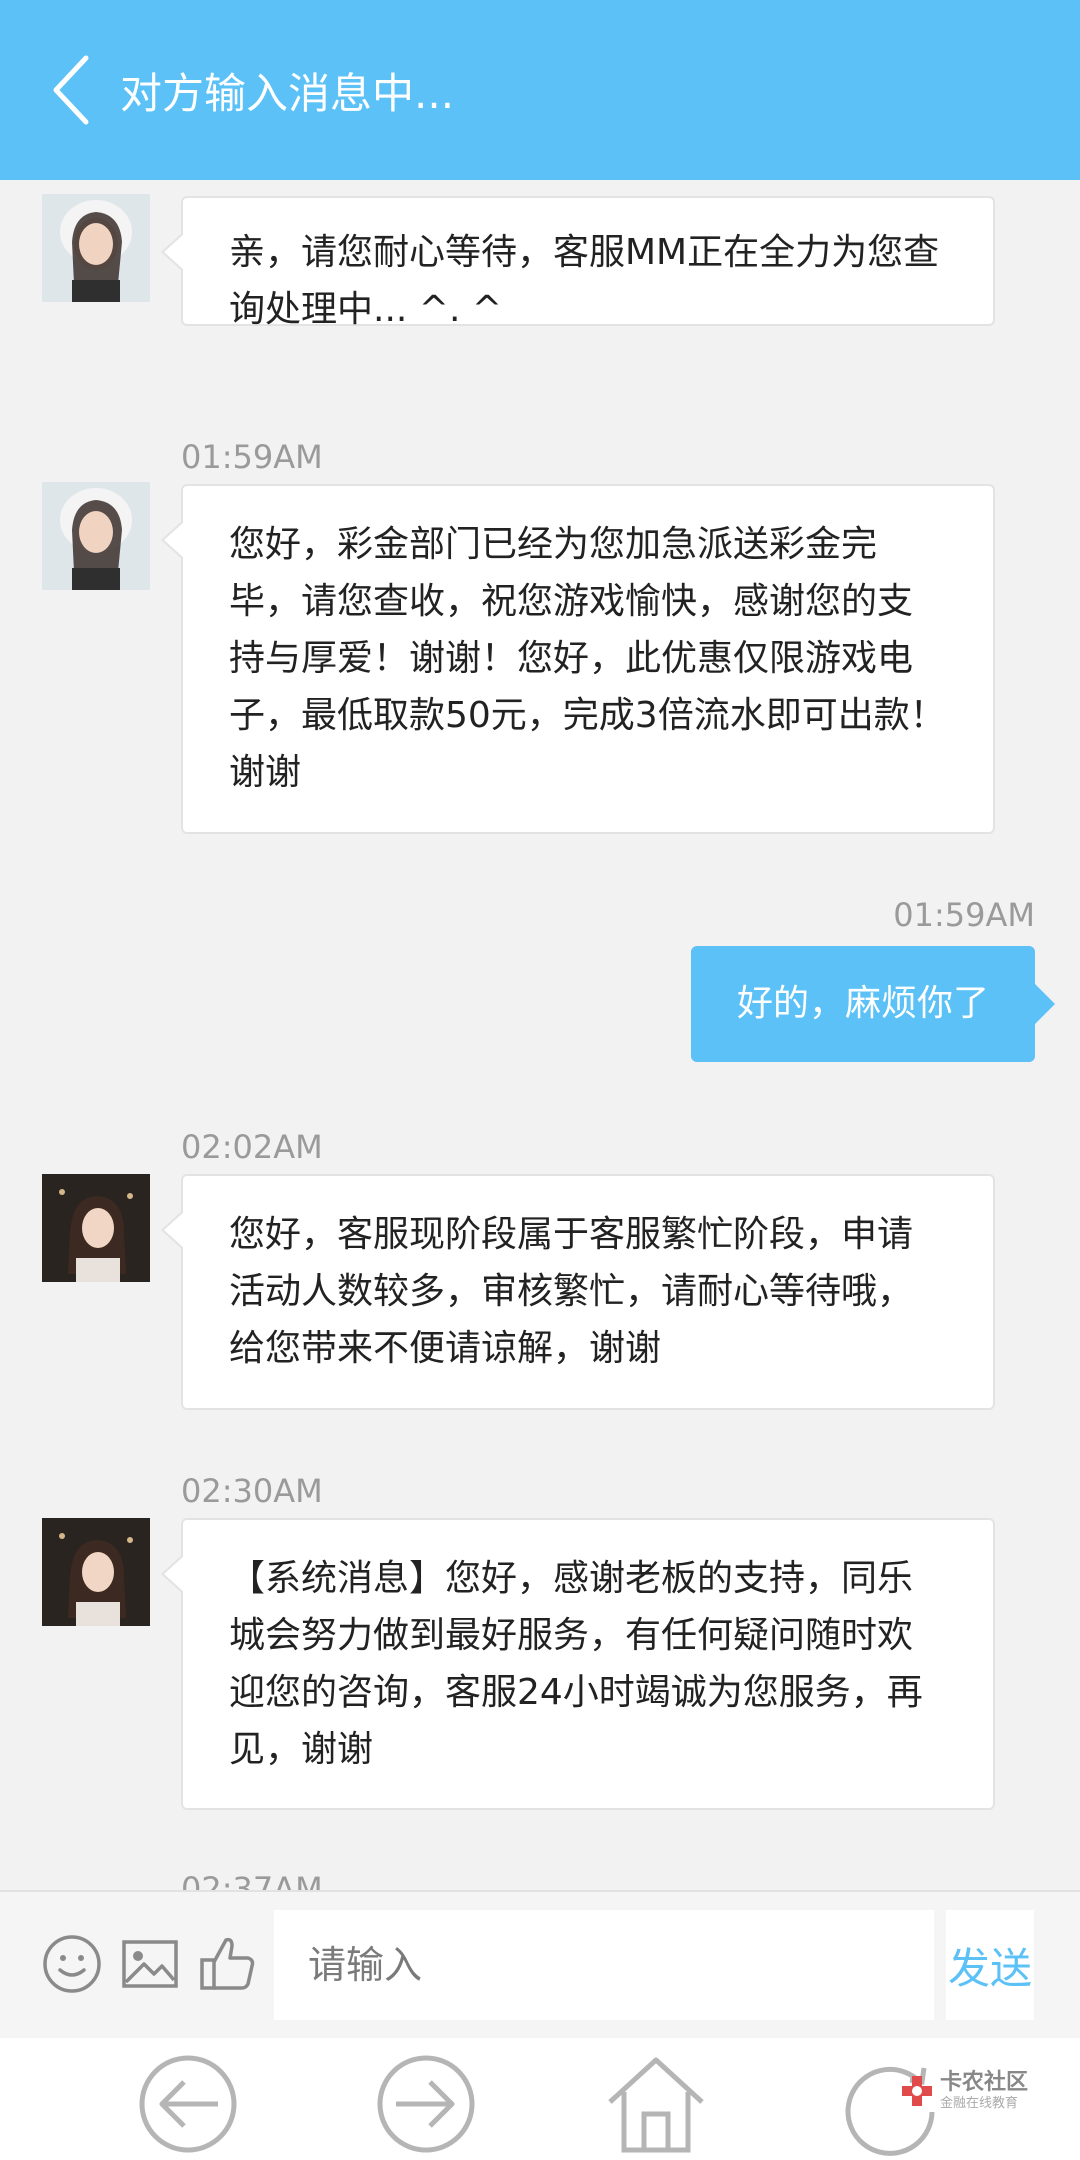 The image size is (1080, 2160). What do you see at coordinates (252, 1880) in the screenshot?
I see `message-timestamp: 02:37AM` at bounding box center [252, 1880].